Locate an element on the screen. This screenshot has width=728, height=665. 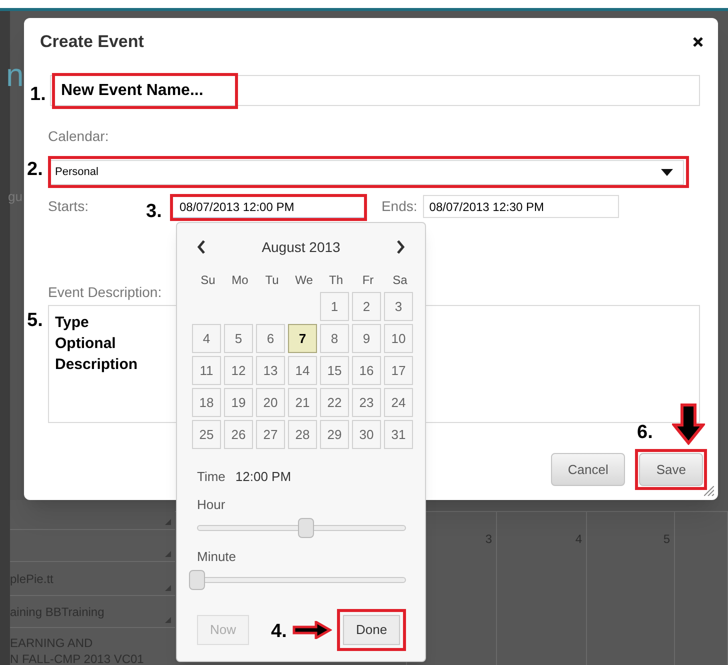
close-icon is located at coordinates (698, 42).